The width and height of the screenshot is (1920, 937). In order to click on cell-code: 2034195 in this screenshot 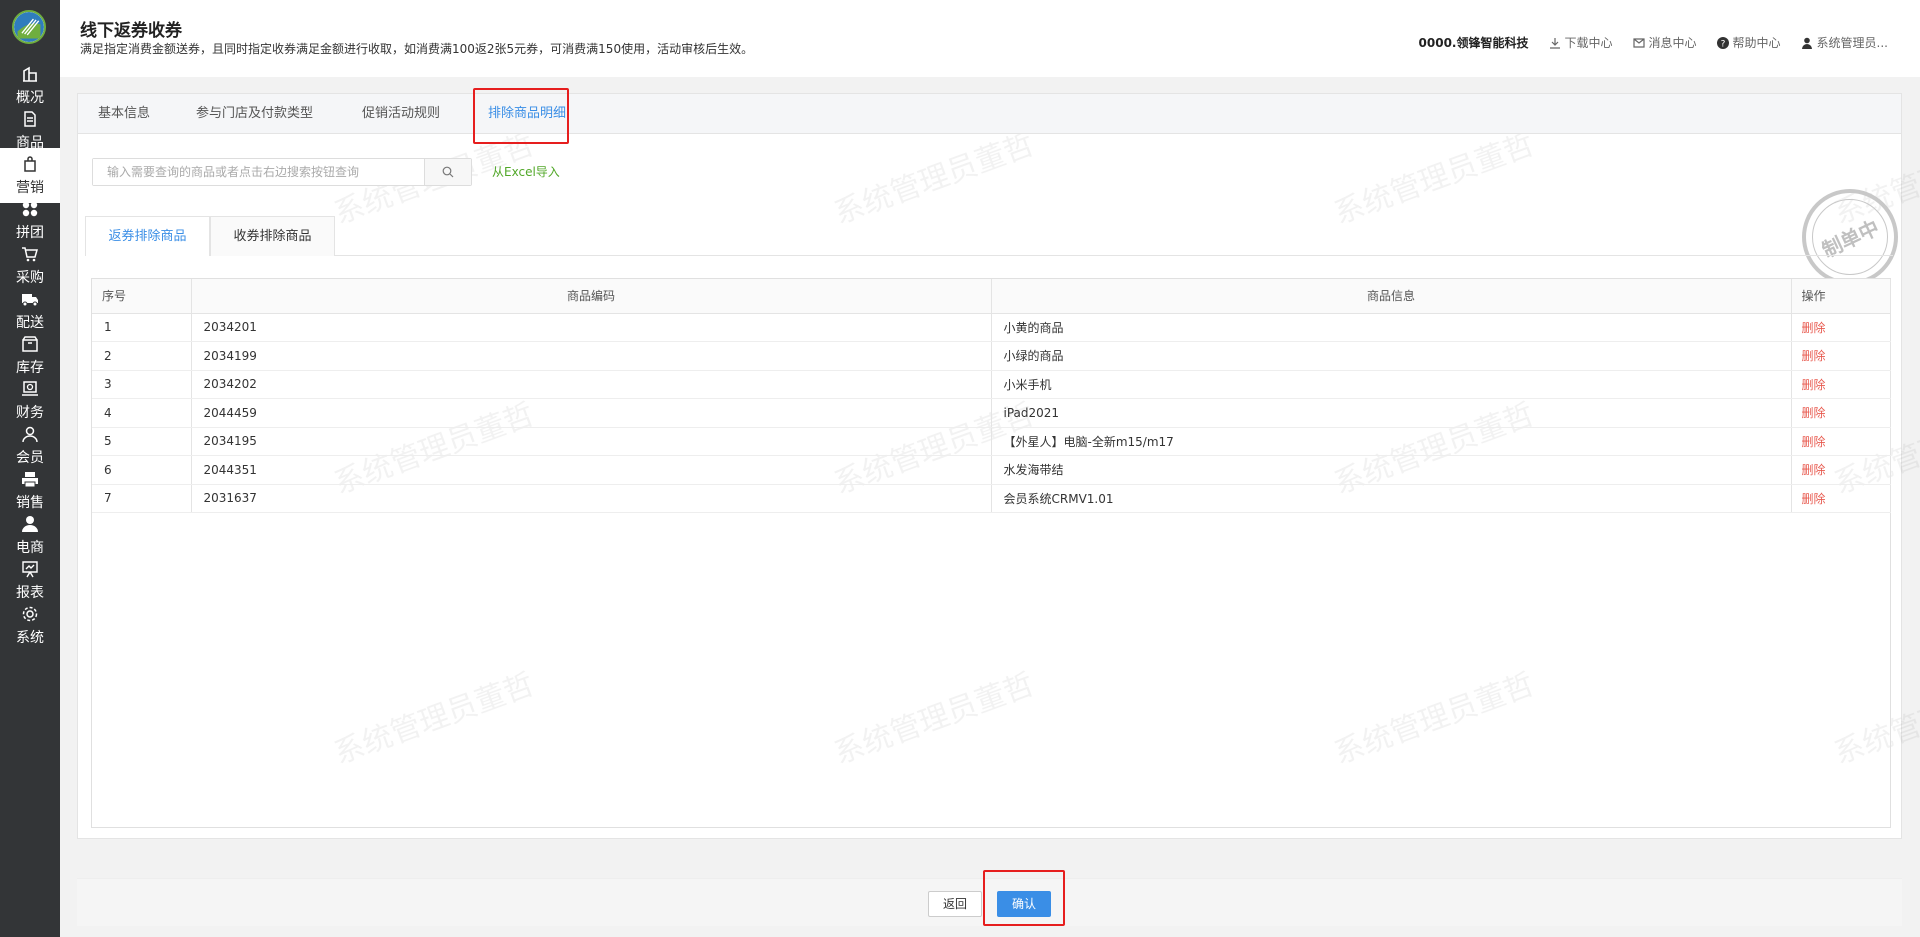, I will do `click(591, 441)`.